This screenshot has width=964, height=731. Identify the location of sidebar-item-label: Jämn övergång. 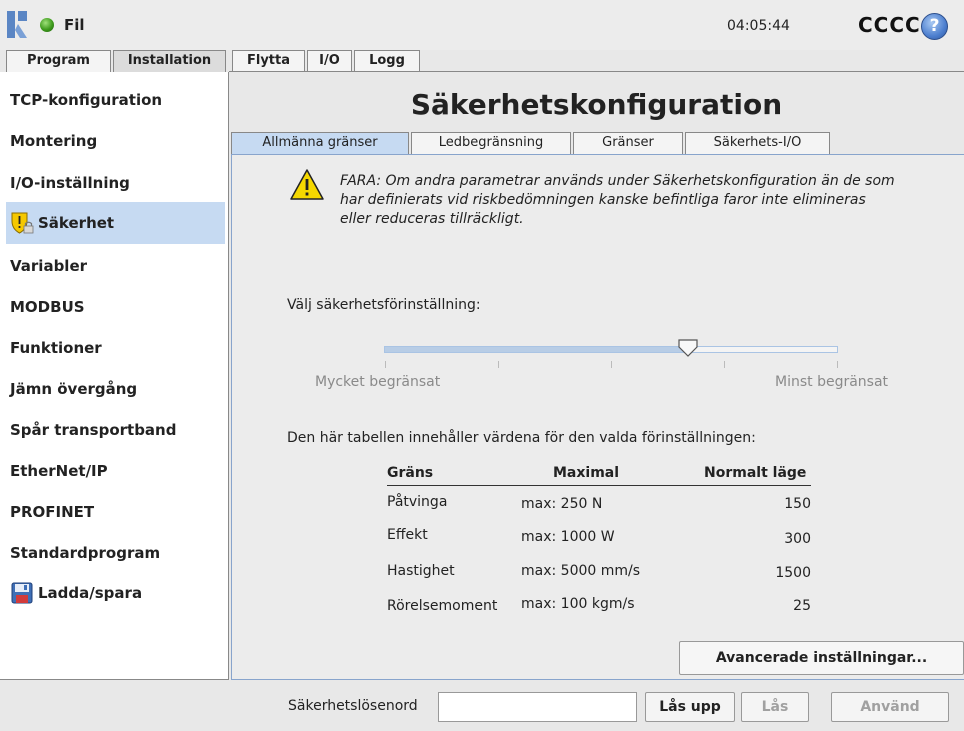
(74, 389).